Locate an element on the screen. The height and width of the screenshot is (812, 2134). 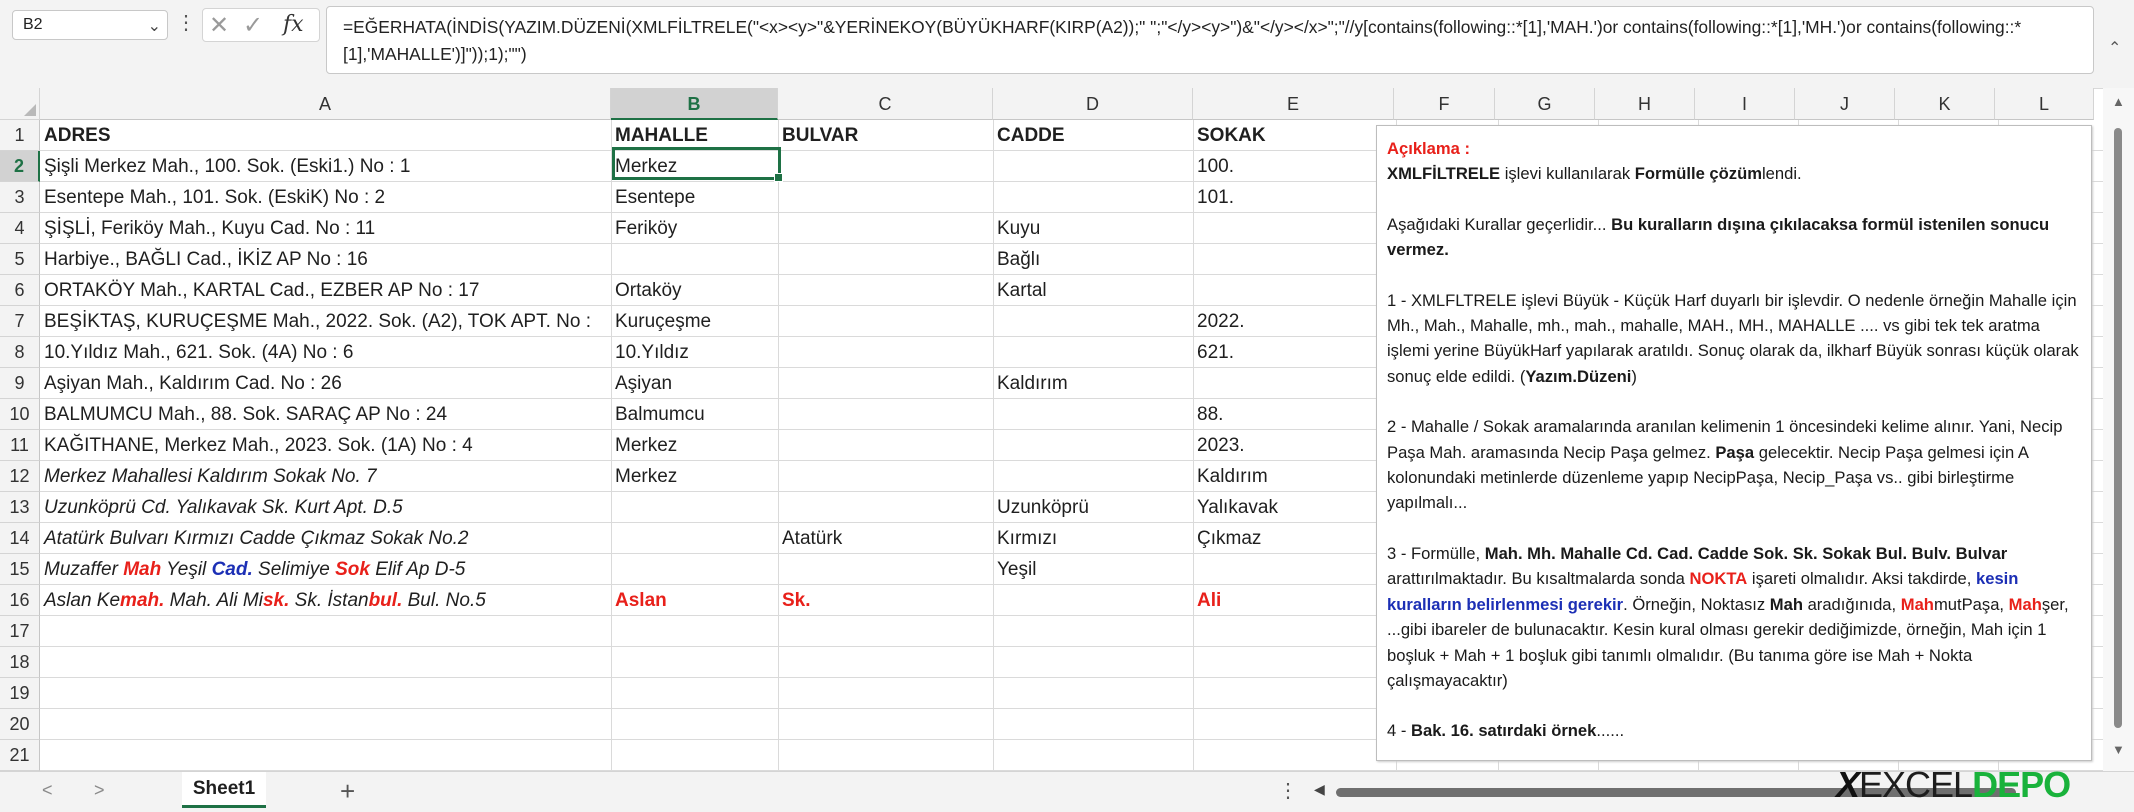
row-header-13: 13 is located at coordinates (20, 507).